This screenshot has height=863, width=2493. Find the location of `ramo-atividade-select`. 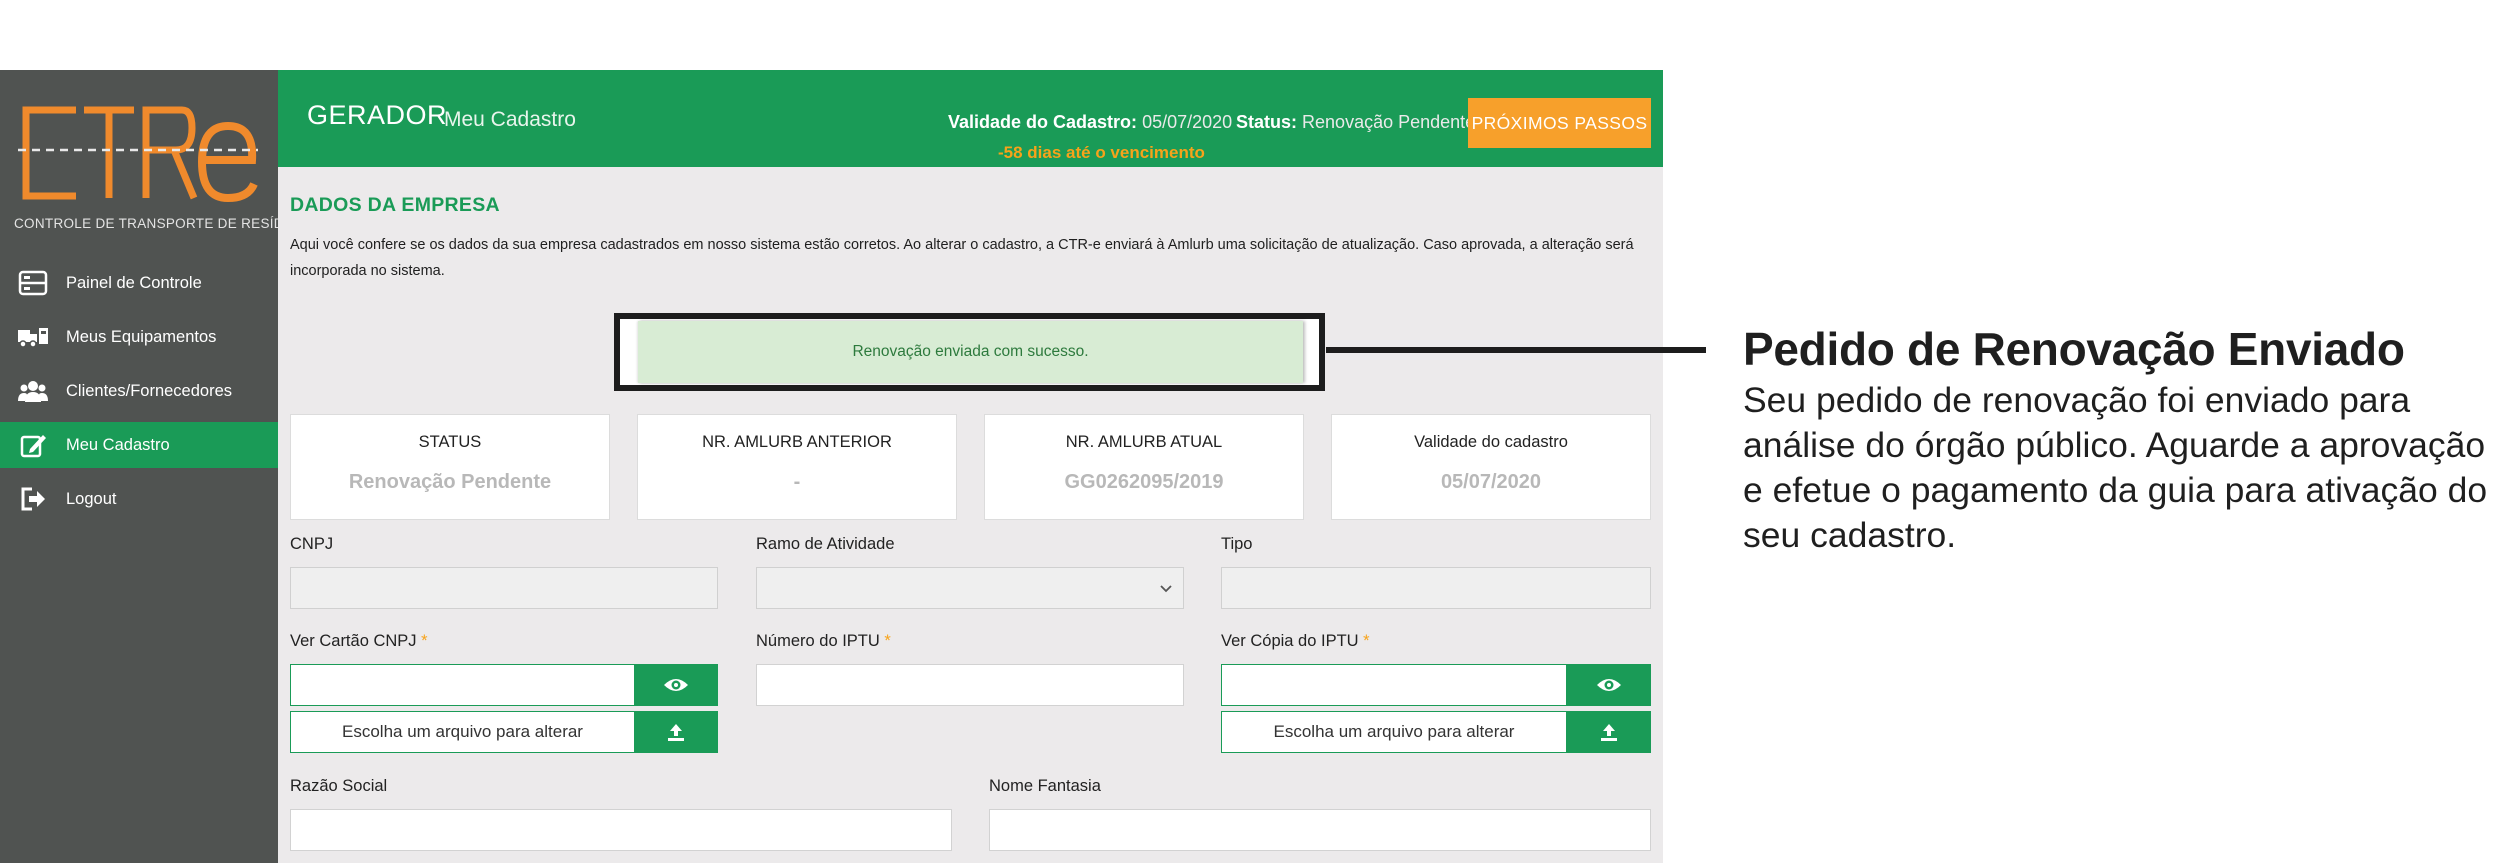

ramo-atividade-select is located at coordinates (970, 588).